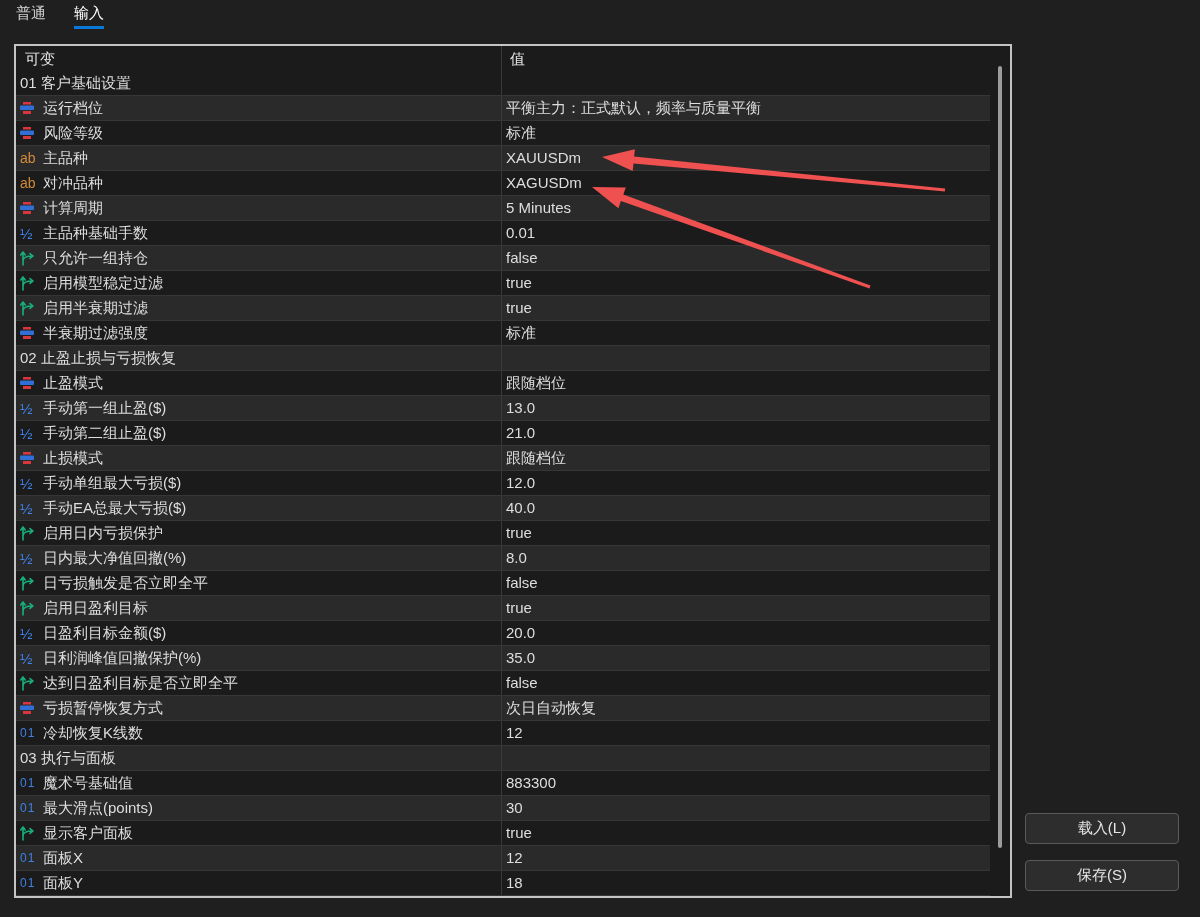  Describe the element at coordinates (503, 708) in the screenshot. I see `table-row: 亏损暂停恢复方式 次日自动恢复` at that location.